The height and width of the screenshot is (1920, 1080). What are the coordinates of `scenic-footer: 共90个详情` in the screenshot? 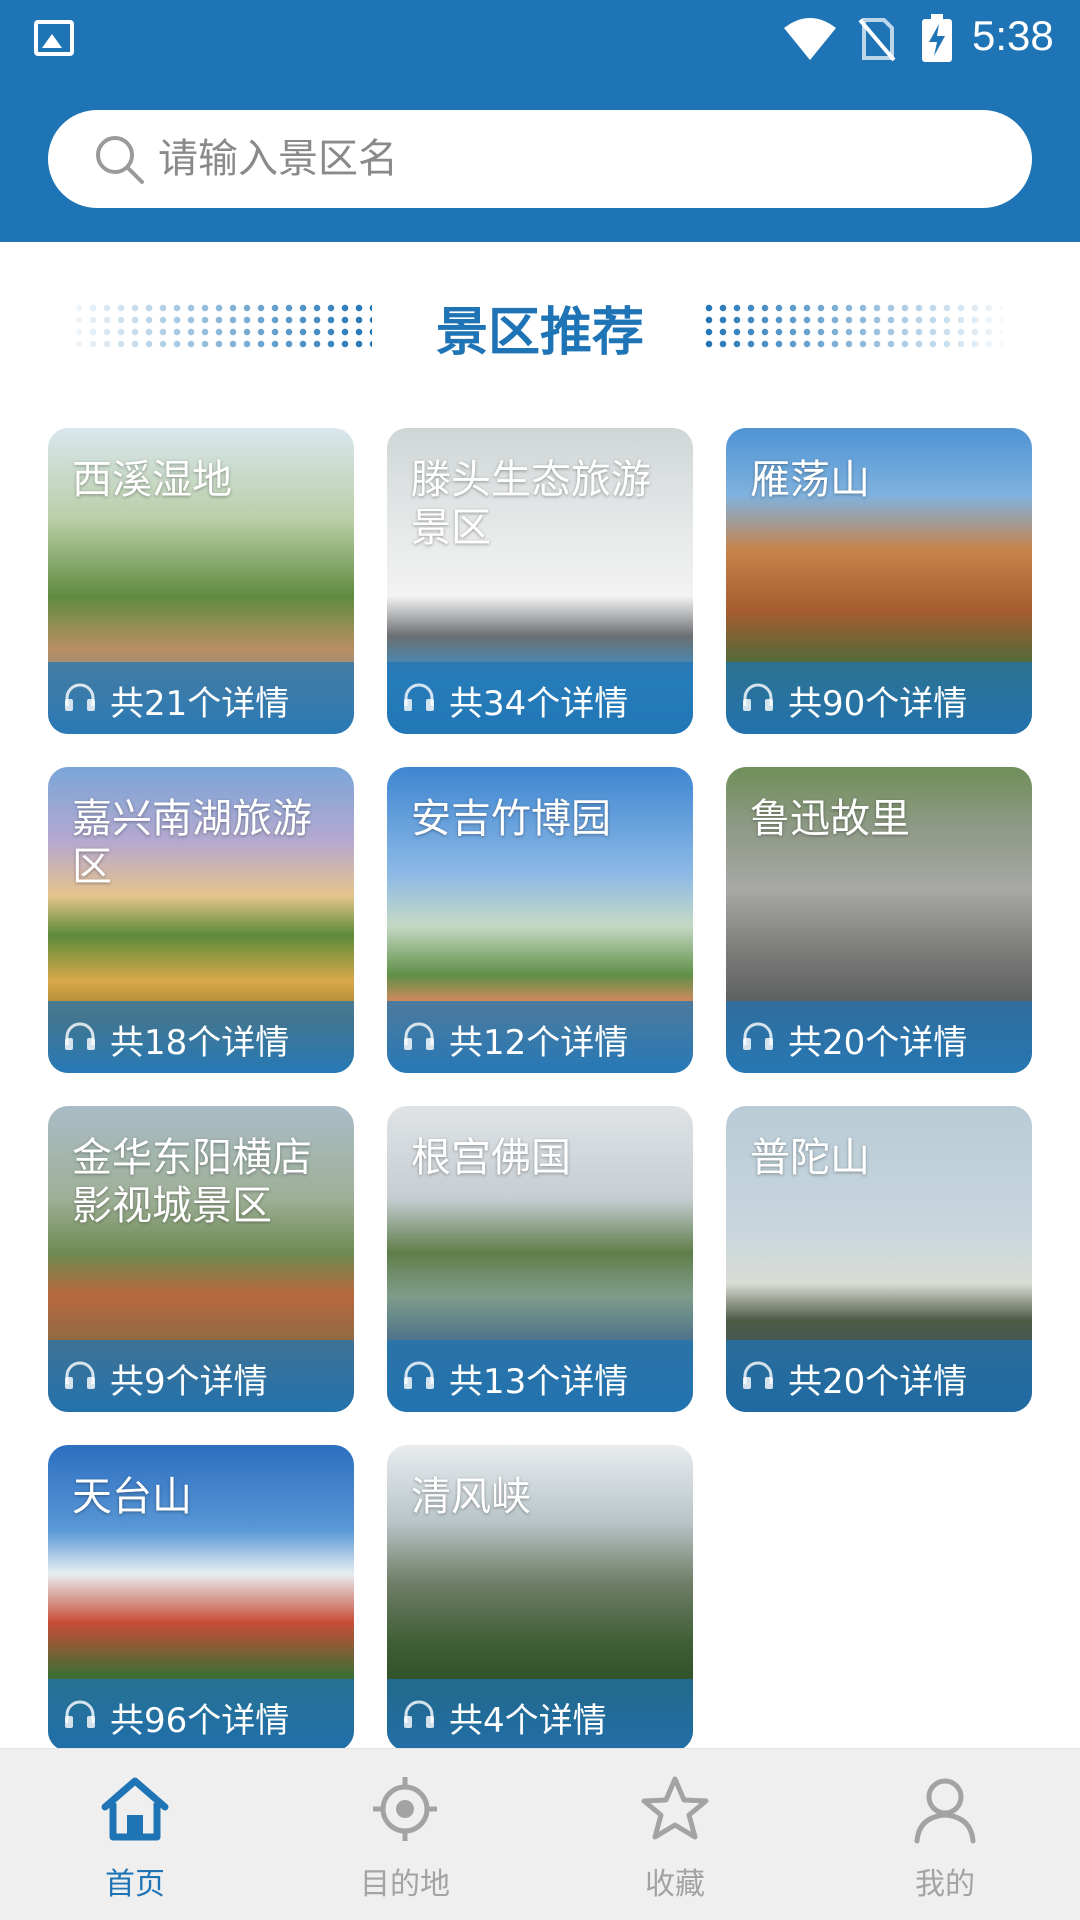 It's located at (879, 698).